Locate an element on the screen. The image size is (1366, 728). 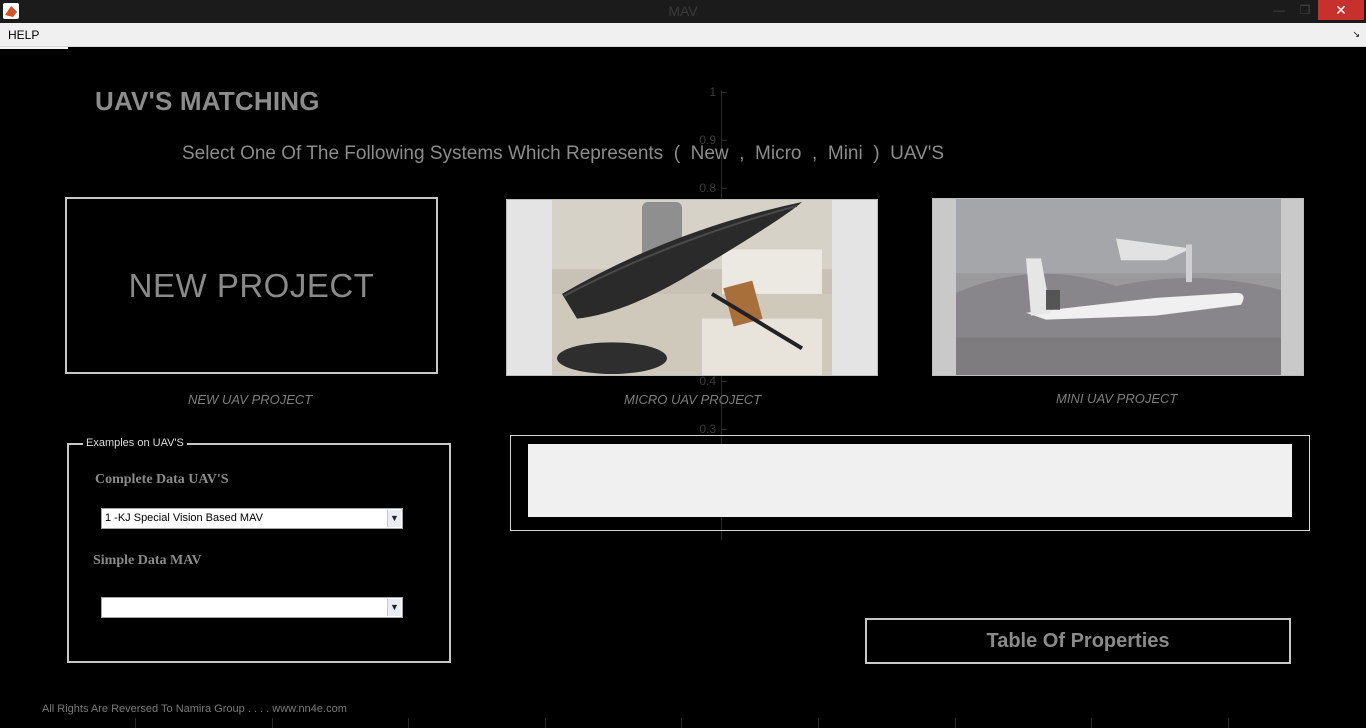
new-project-caption: NEW UAV PROJECT is located at coordinates (250, 399).